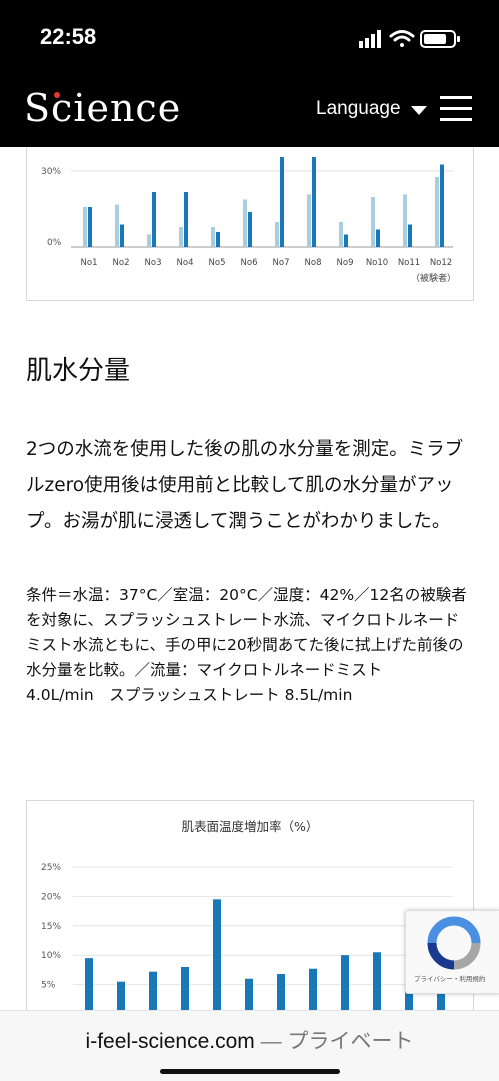  What do you see at coordinates (204, 670) in the screenshot?
I see `note-line: 水分量を比較。／流量：マイクロトルネードミスト` at bounding box center [204, 670].